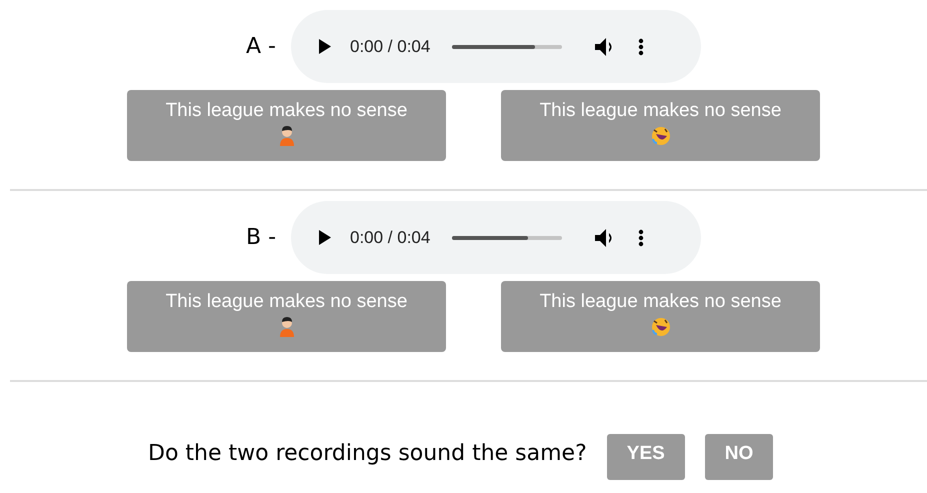 The image size is (927, 493). I want to click on player-label: B -, so click(262, 237).